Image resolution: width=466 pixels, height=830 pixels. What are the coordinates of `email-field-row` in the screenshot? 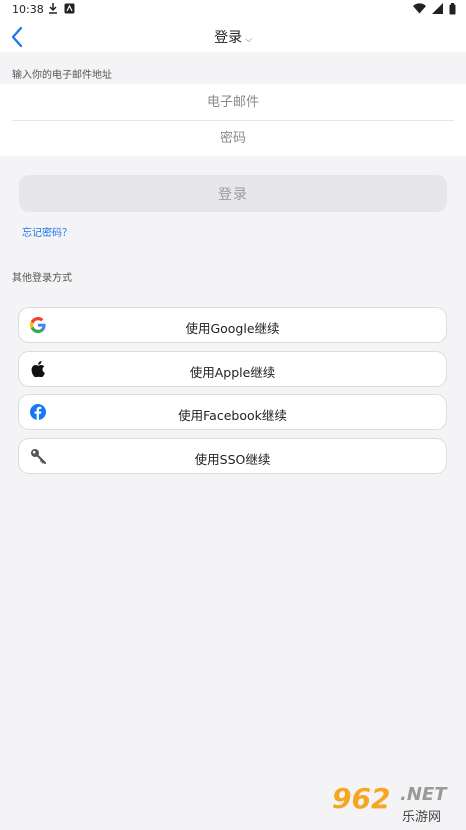 It's located at (233, 102).